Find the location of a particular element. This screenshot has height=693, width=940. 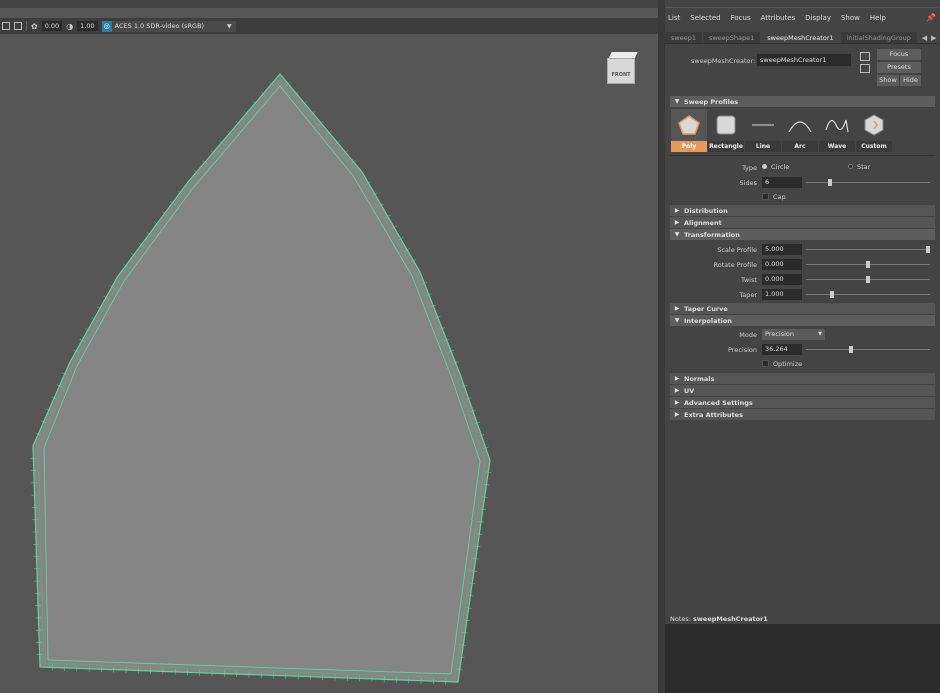

scale-profile-label: Scale Profile is located at coordinates (737, 250).